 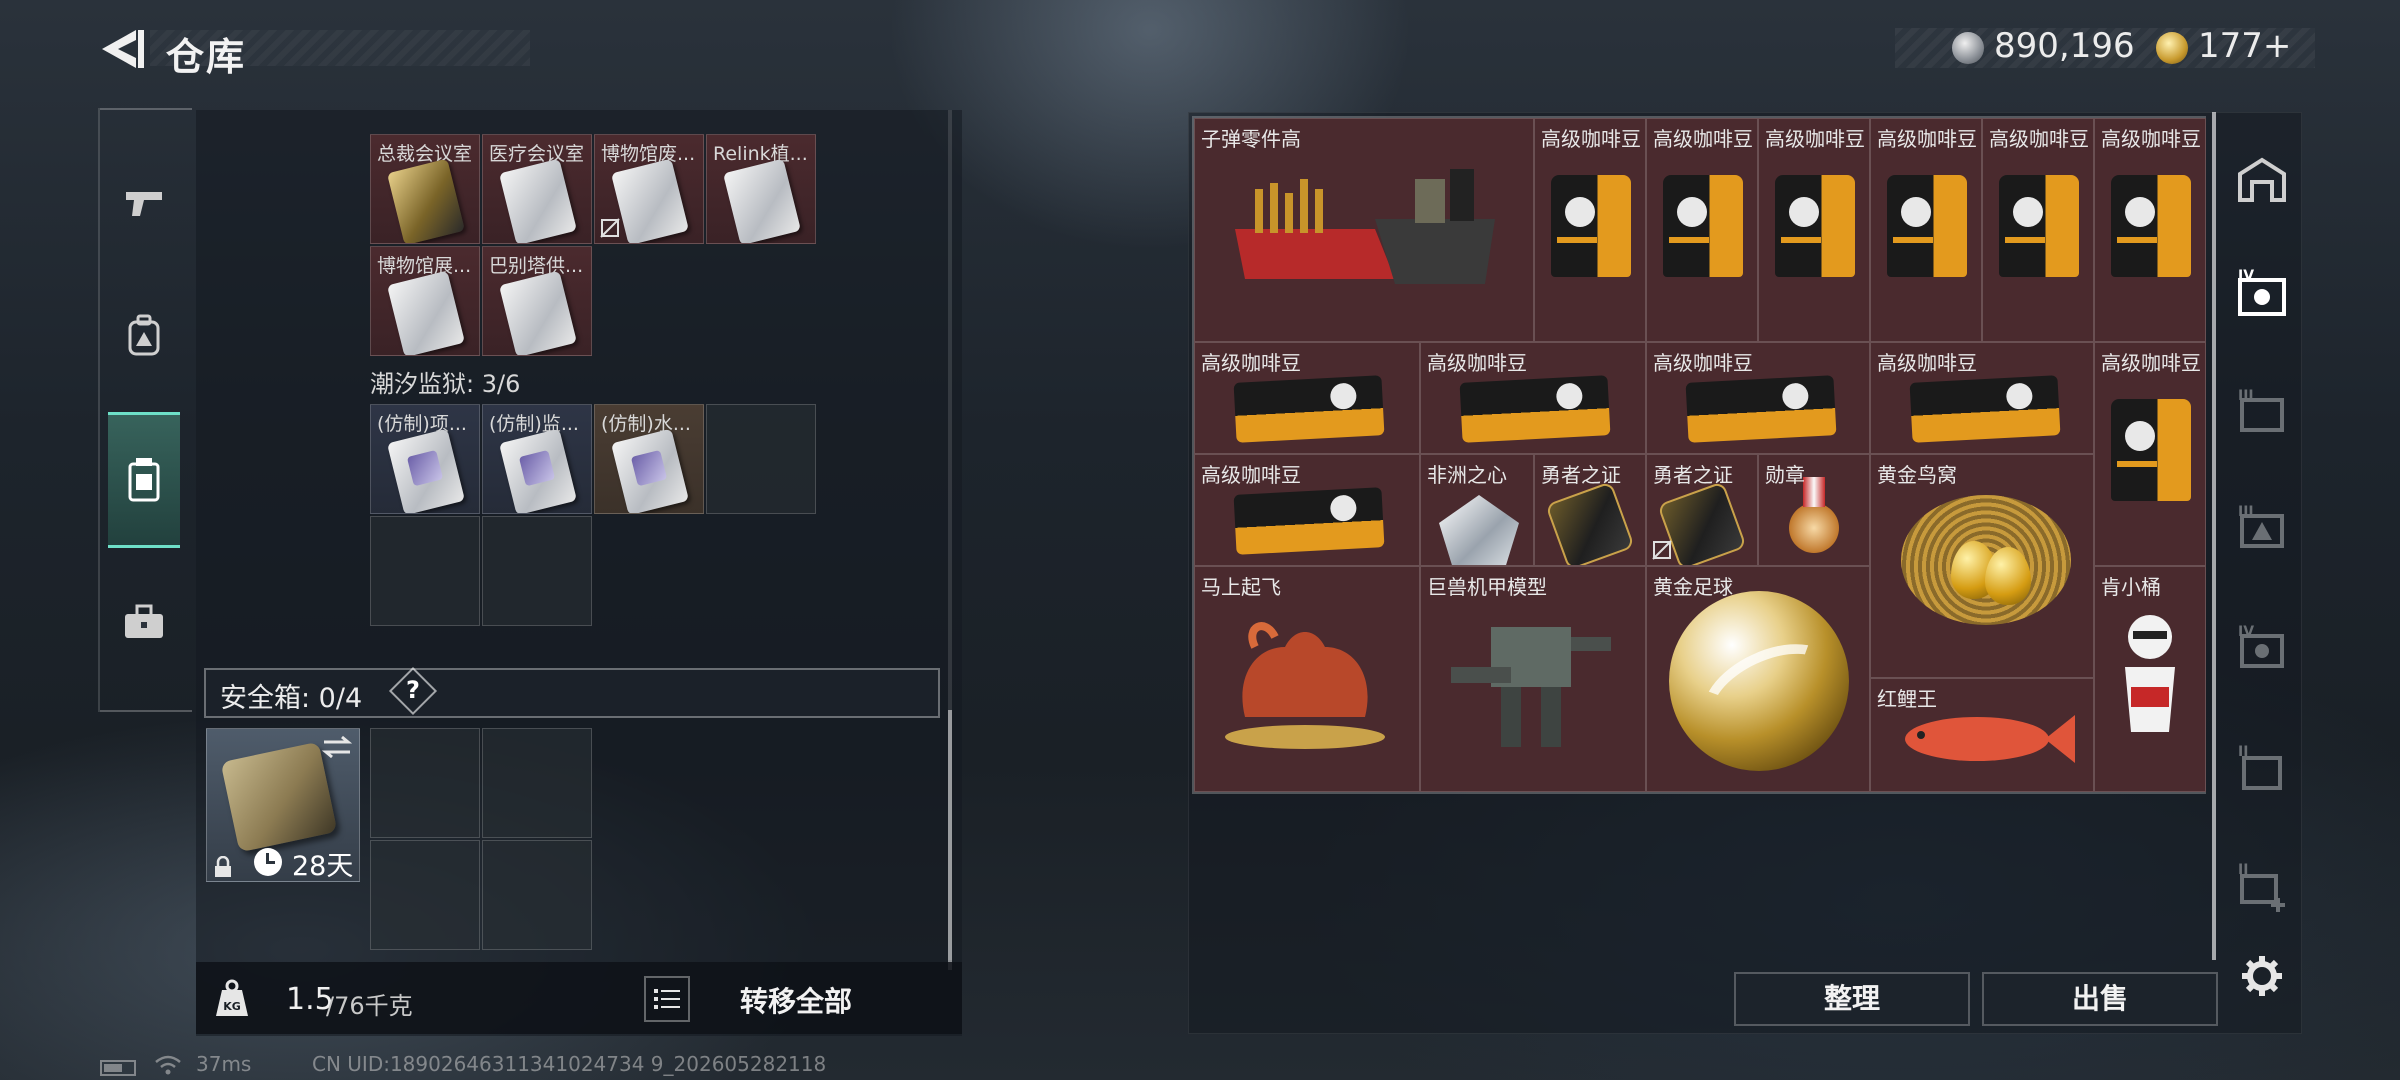 I want to click on storage-tab-3b-icon: III, so click(x=2262, y=530).